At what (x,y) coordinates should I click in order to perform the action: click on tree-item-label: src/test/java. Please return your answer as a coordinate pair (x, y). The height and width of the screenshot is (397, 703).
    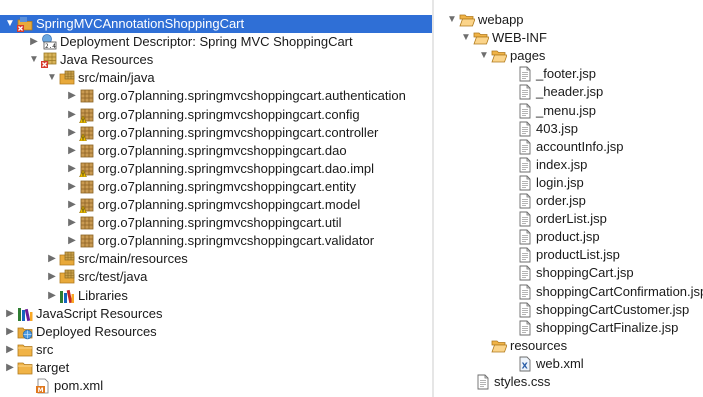
    Looking at the image, I should click on (113, 276).